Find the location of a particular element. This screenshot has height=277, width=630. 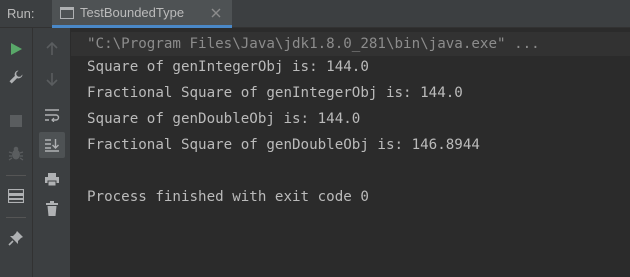

print-icon is located at coordinates (52, 179).